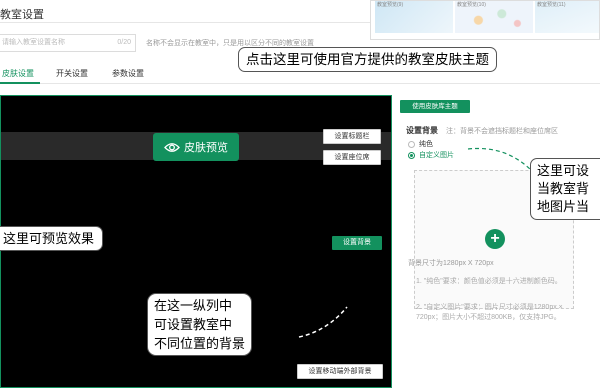 This screenshot has height=388, width=600. I want to click on callout-skin-library: 点击这里可使用官方提供的教室皮肤主题, so click(367, 59).